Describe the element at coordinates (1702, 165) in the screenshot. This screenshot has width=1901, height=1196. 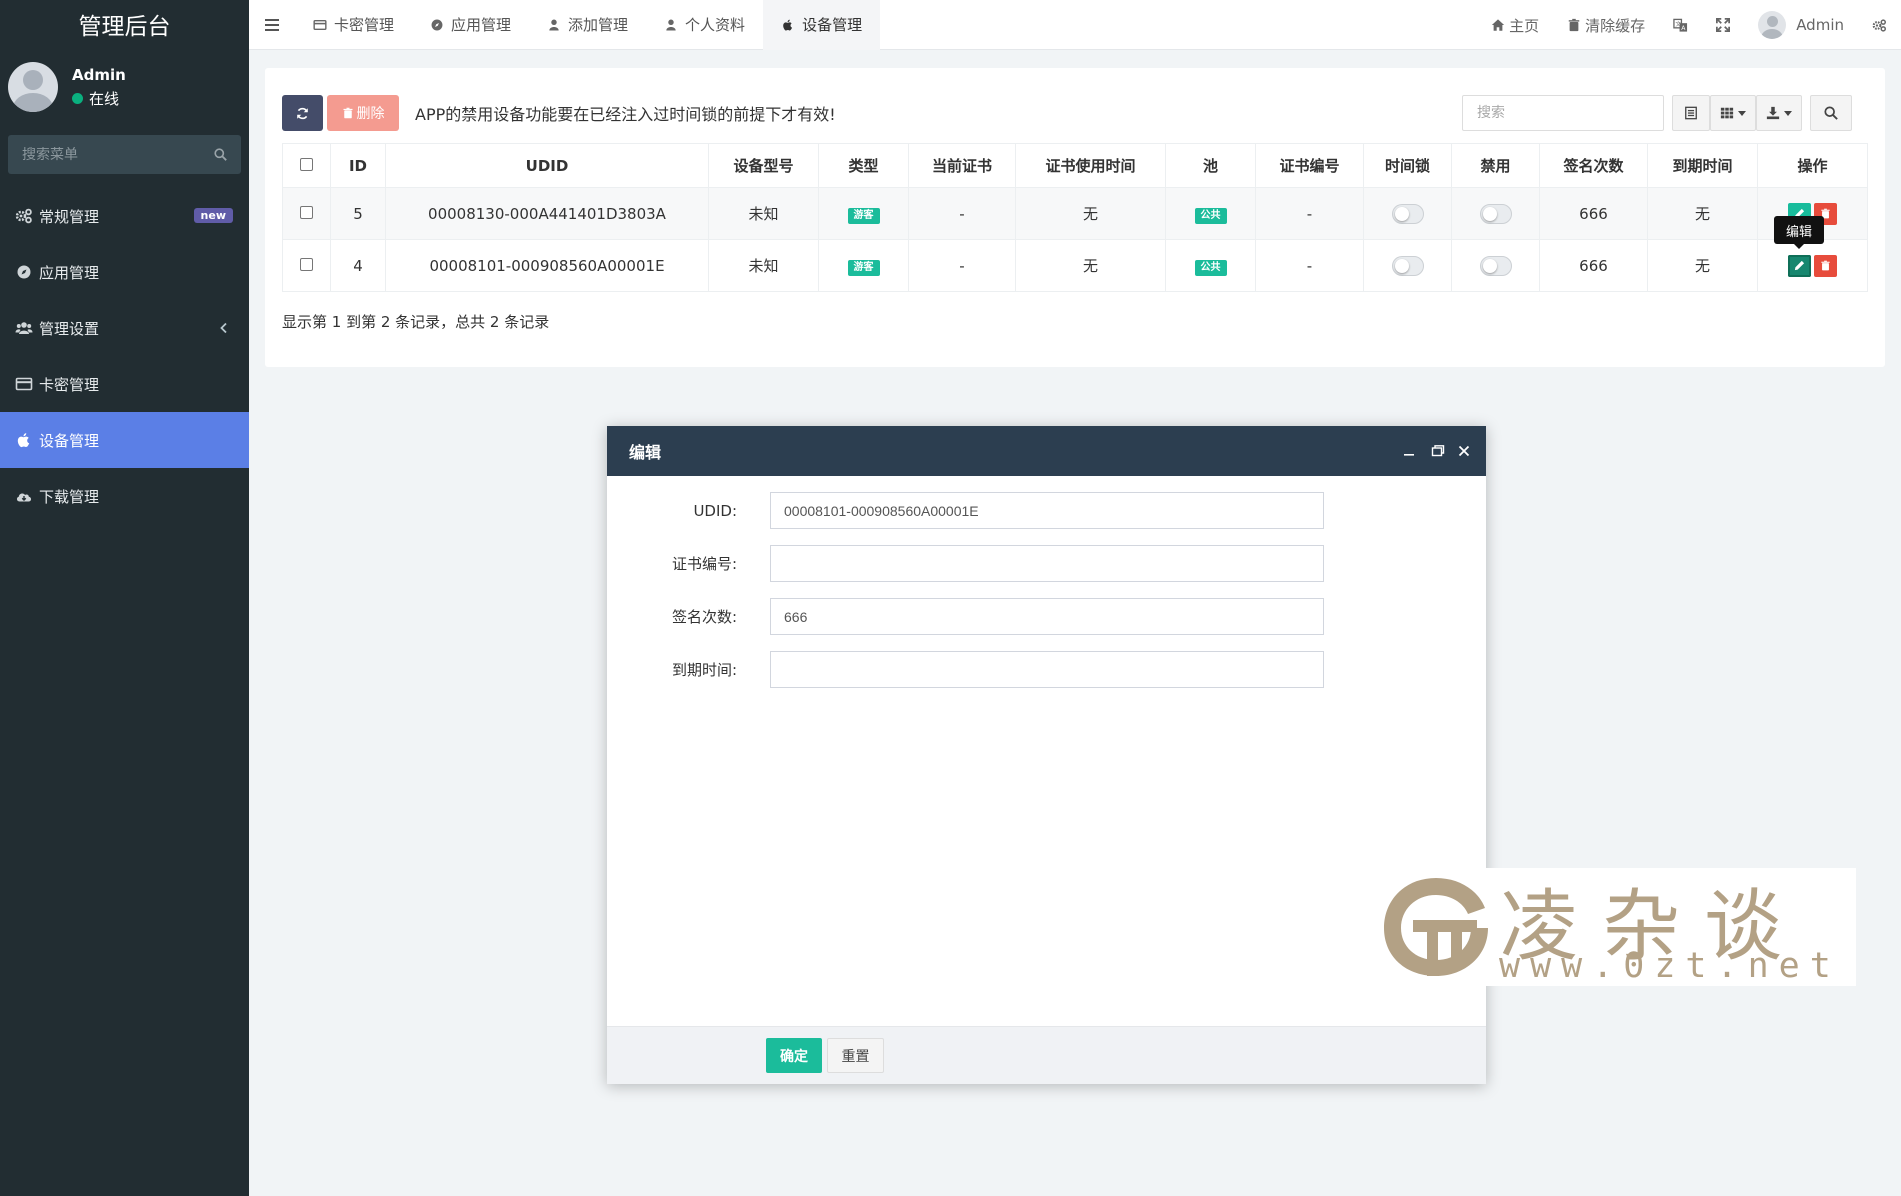
I see `column-header-expire: 到期时间` at that location.